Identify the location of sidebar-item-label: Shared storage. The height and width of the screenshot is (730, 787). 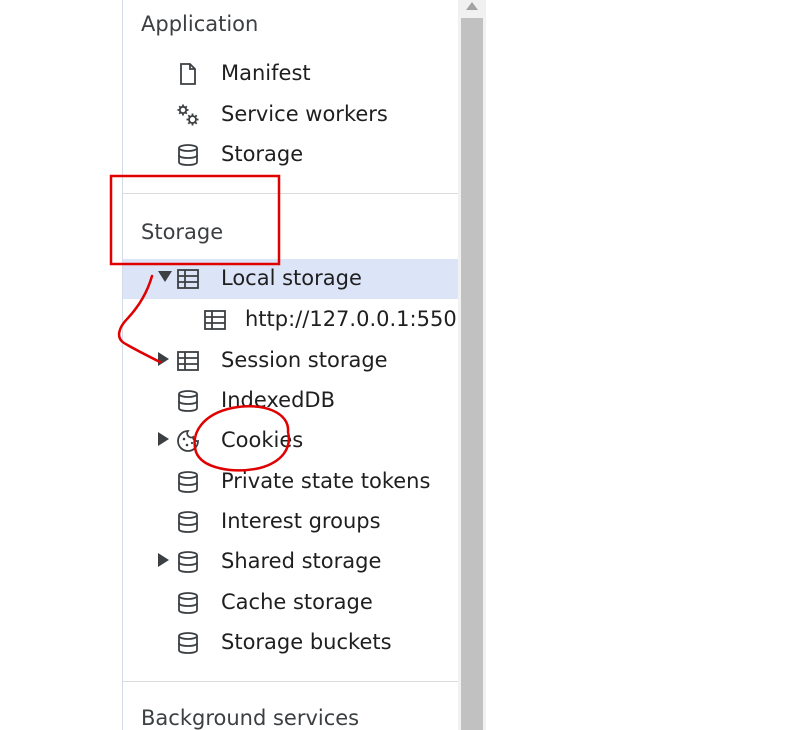
(301, 561).